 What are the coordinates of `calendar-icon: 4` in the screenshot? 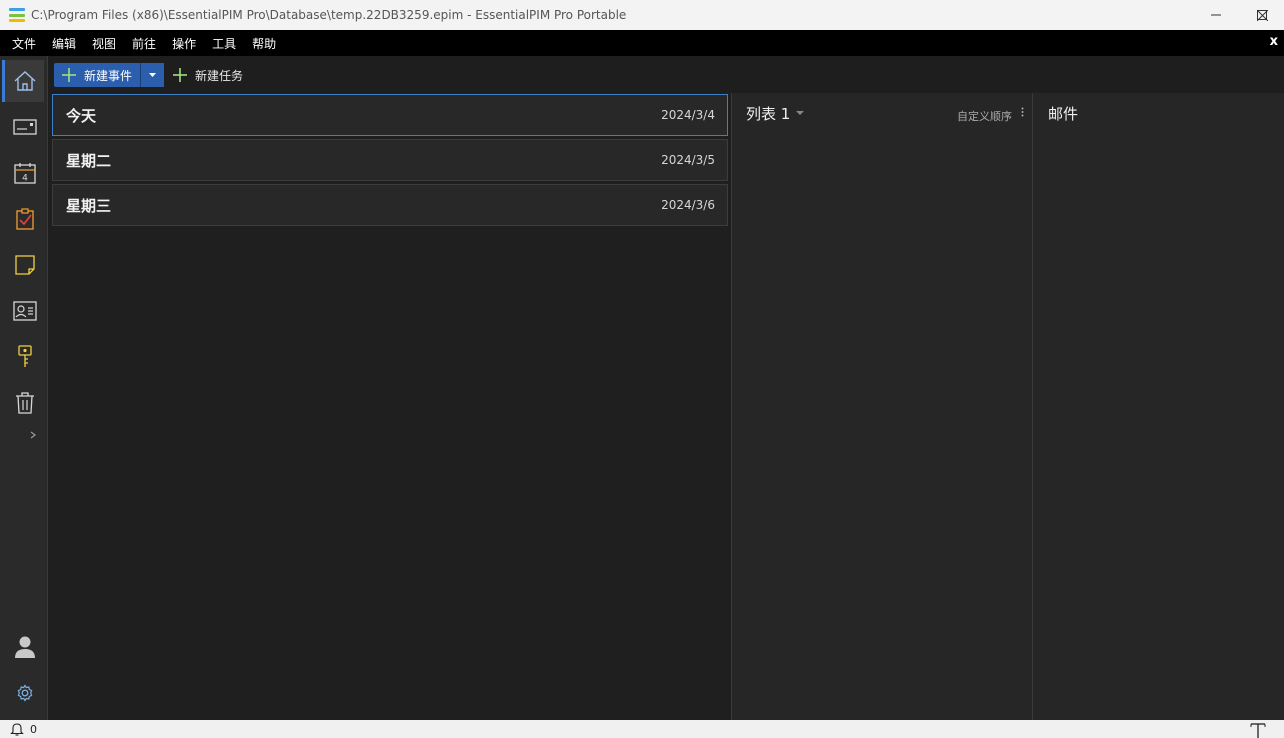 It's located at (25, 173).